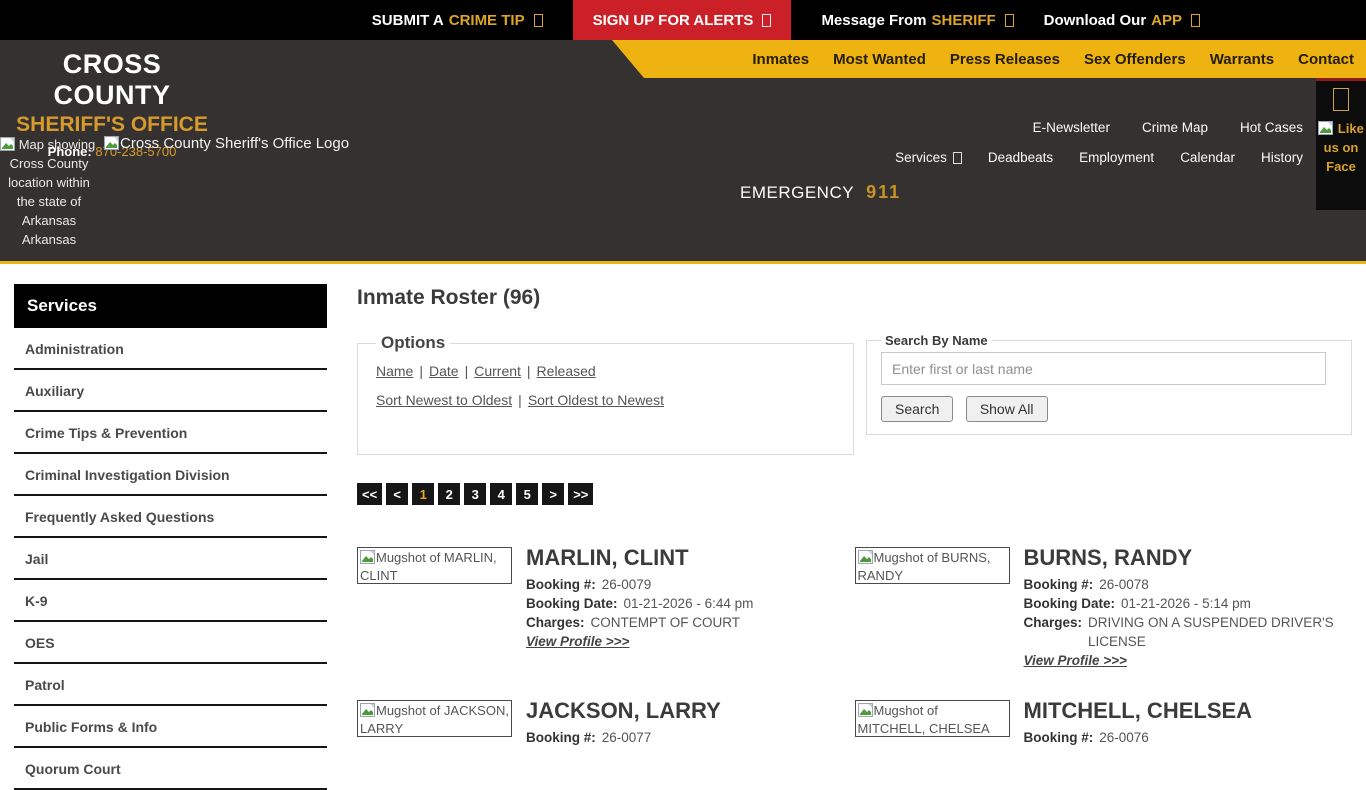  I want to click on download-app-link: Download Our APP, so click(1122, 20).